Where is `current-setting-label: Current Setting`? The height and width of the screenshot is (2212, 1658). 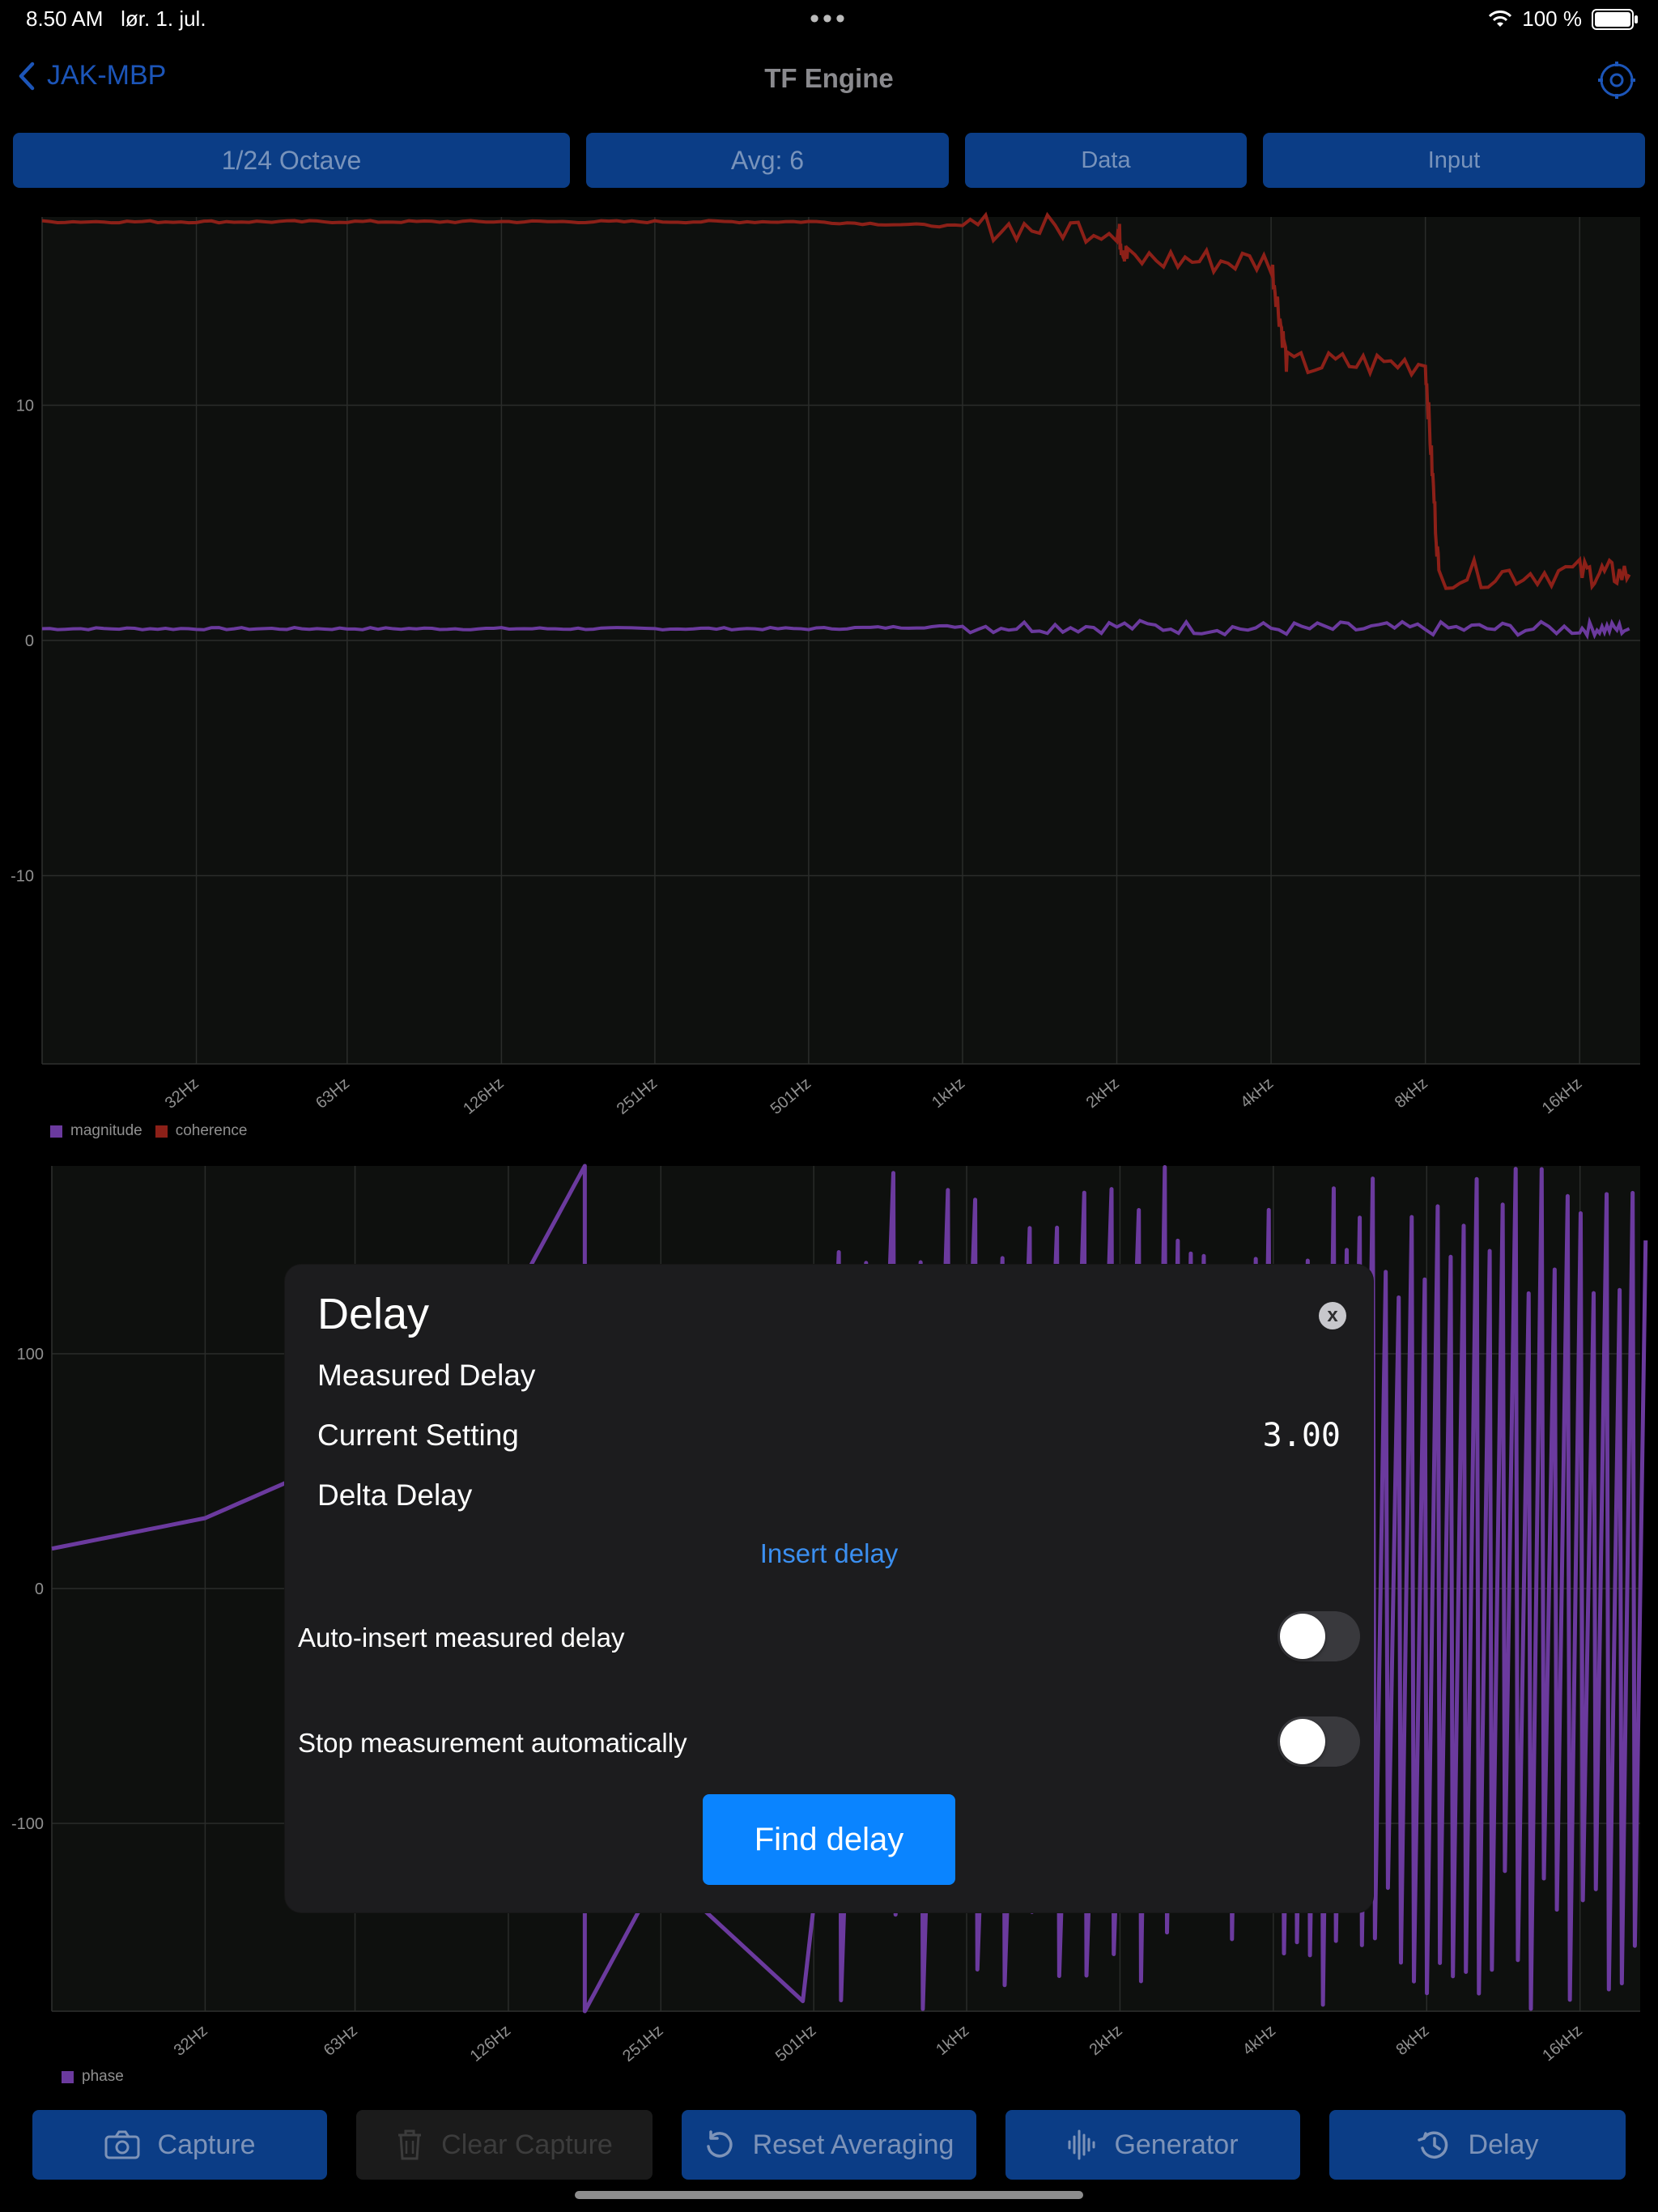
current-setting-label: Current Setting is located at coordinates (418, 1436).